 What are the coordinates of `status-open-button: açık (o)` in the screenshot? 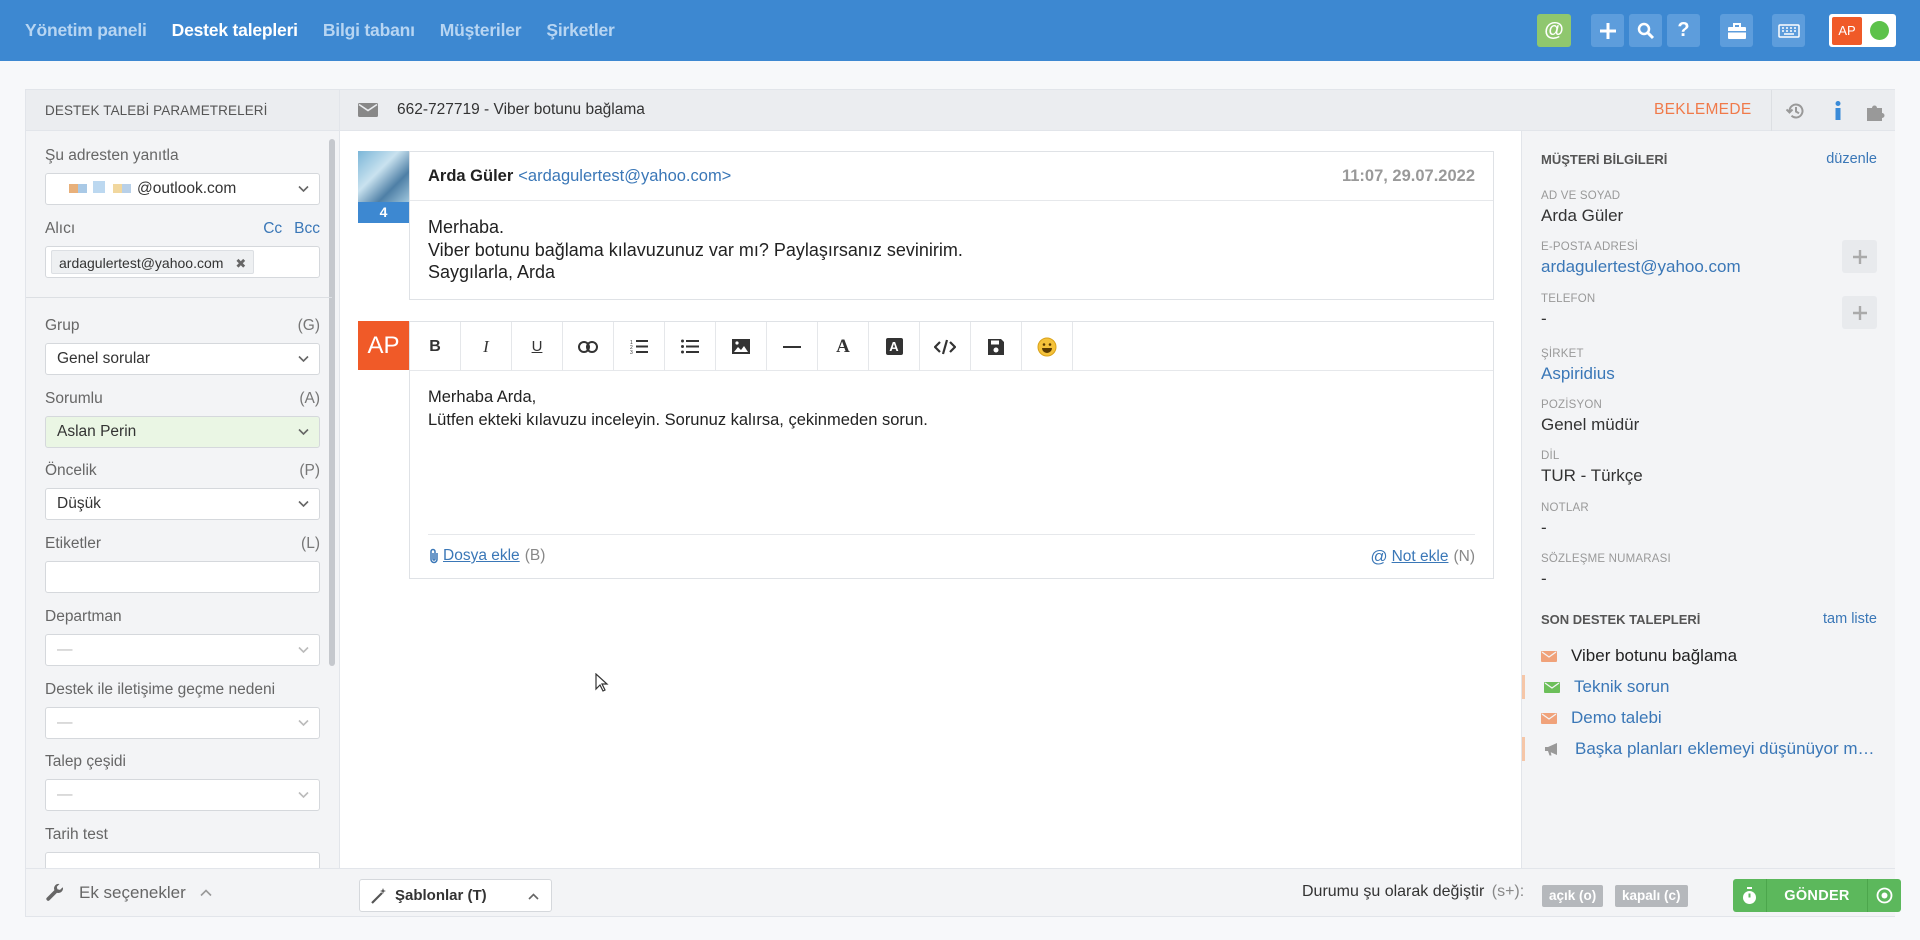 It's located at (1573, 896).